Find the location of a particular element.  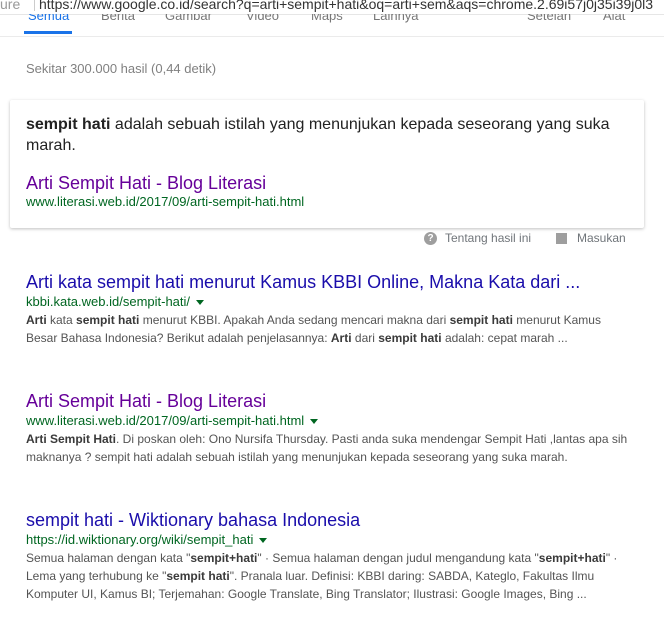

tab-berita: Berita is located at coordinates (118, 18).